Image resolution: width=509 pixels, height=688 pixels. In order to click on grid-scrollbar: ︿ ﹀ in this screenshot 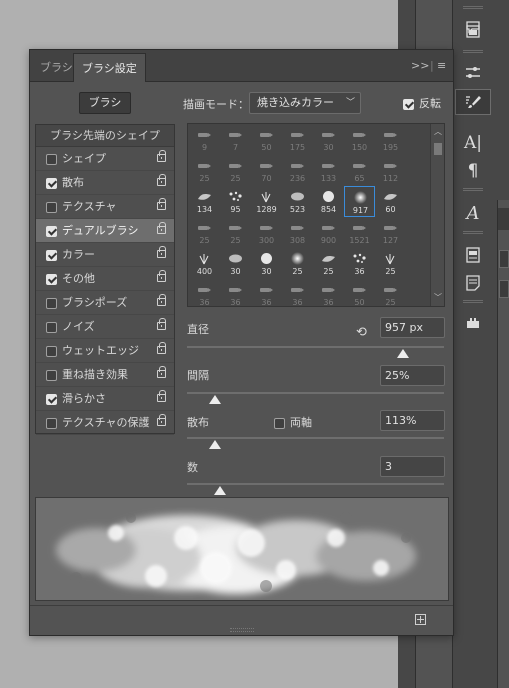, I will do `click(437, 215)`.